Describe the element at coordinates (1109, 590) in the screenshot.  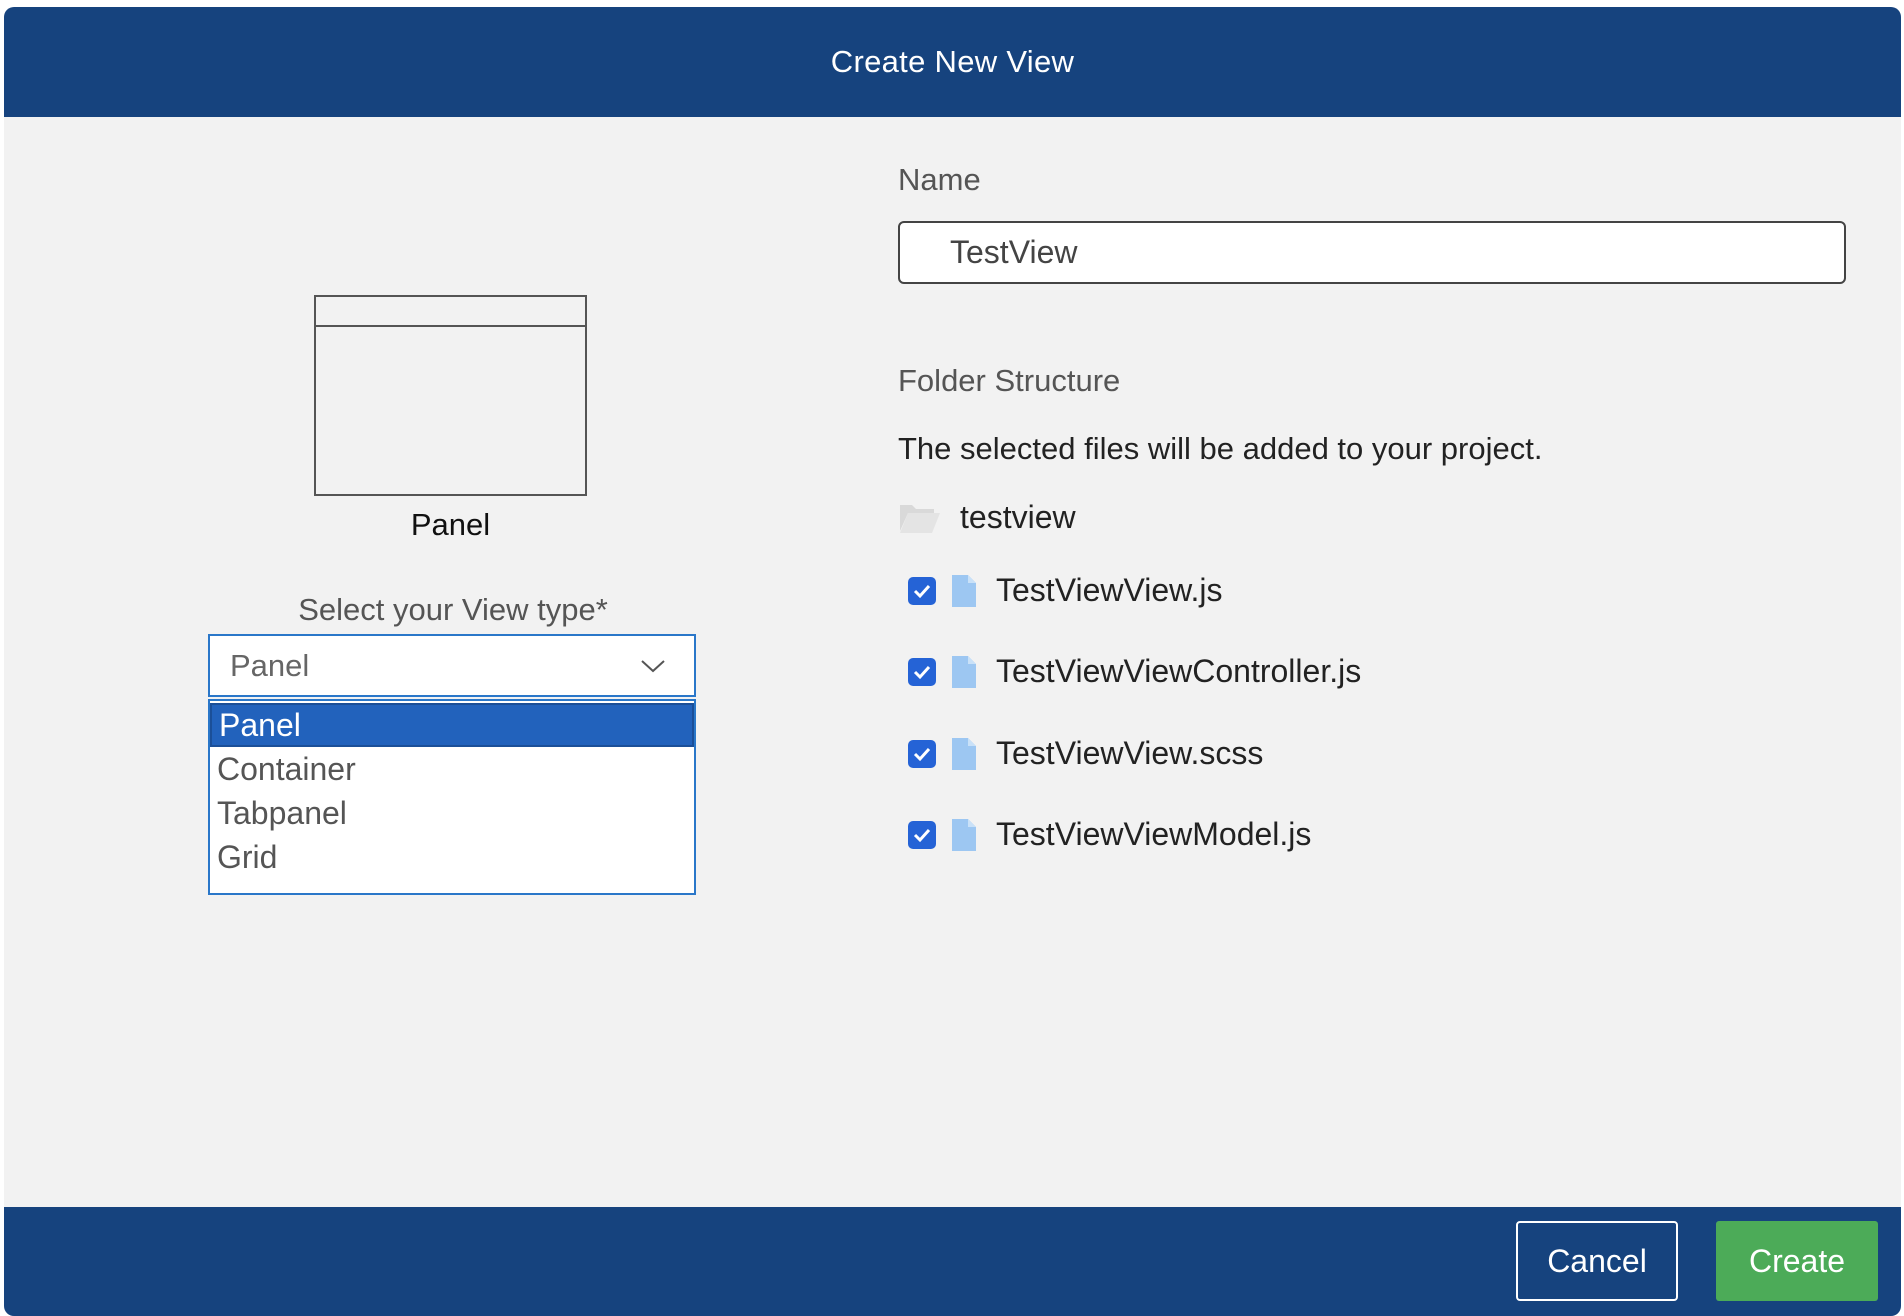
I see `file-name: TestViewView.js` at that location.